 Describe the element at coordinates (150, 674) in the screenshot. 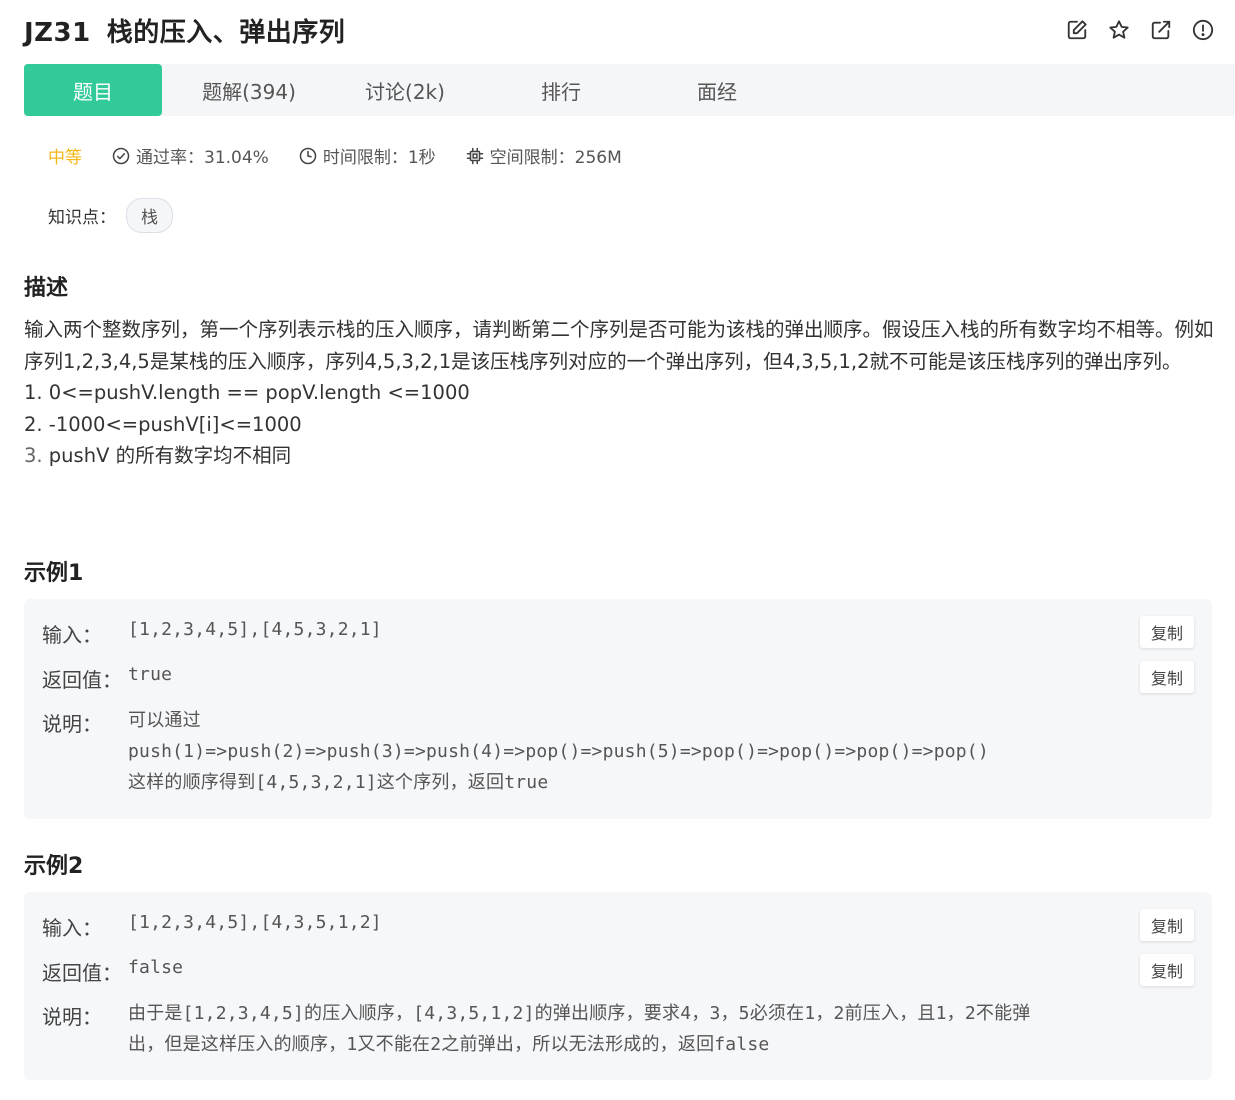

I see `return-value: true` at that location.